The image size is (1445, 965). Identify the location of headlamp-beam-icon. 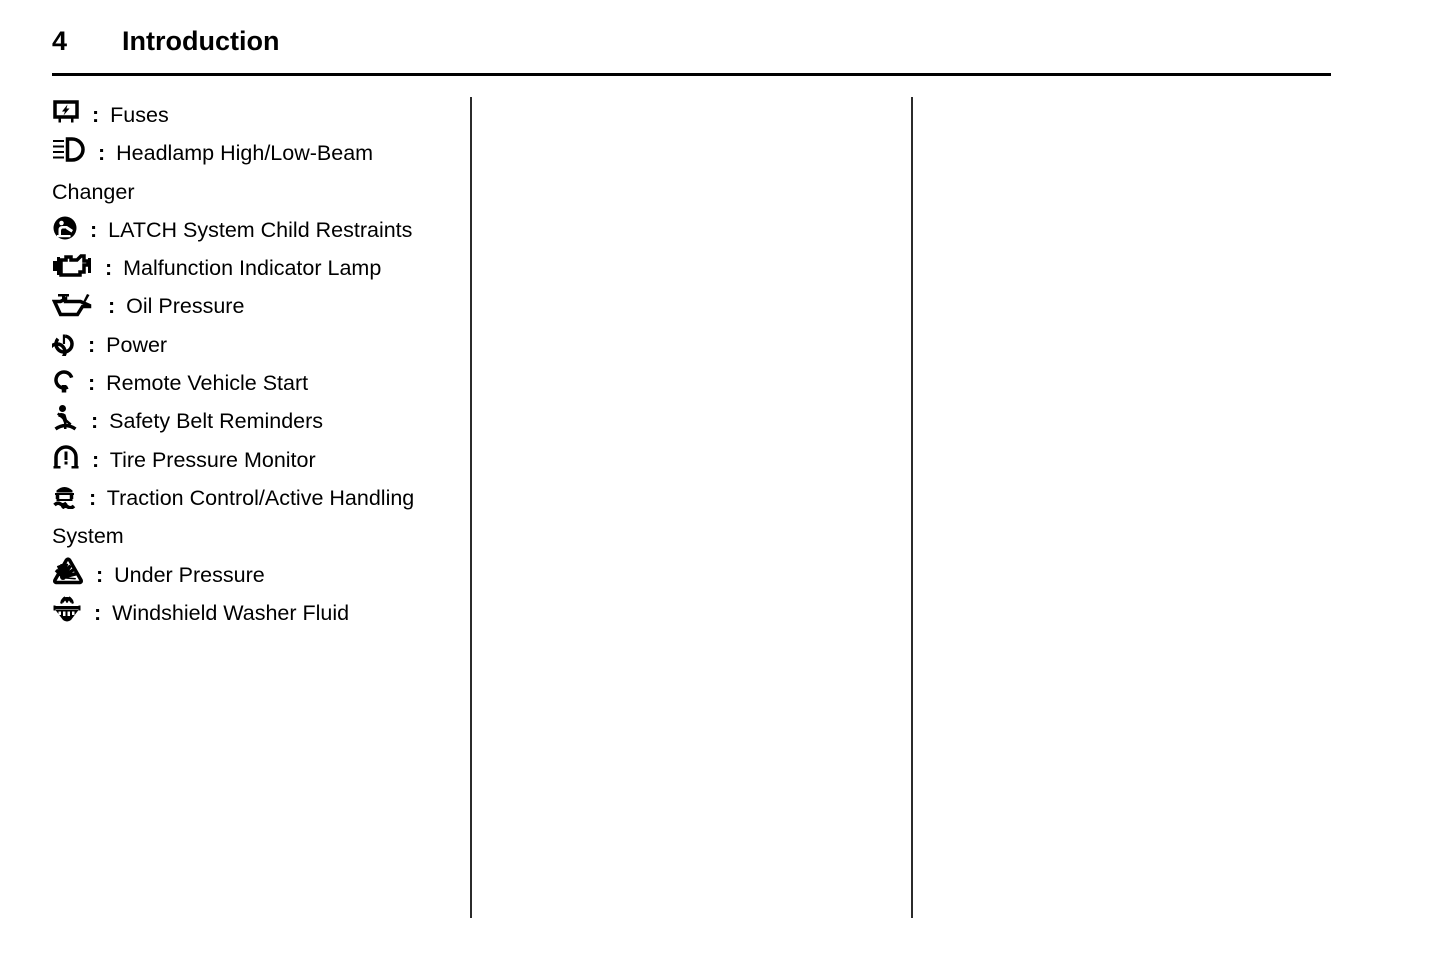
(69, 150).